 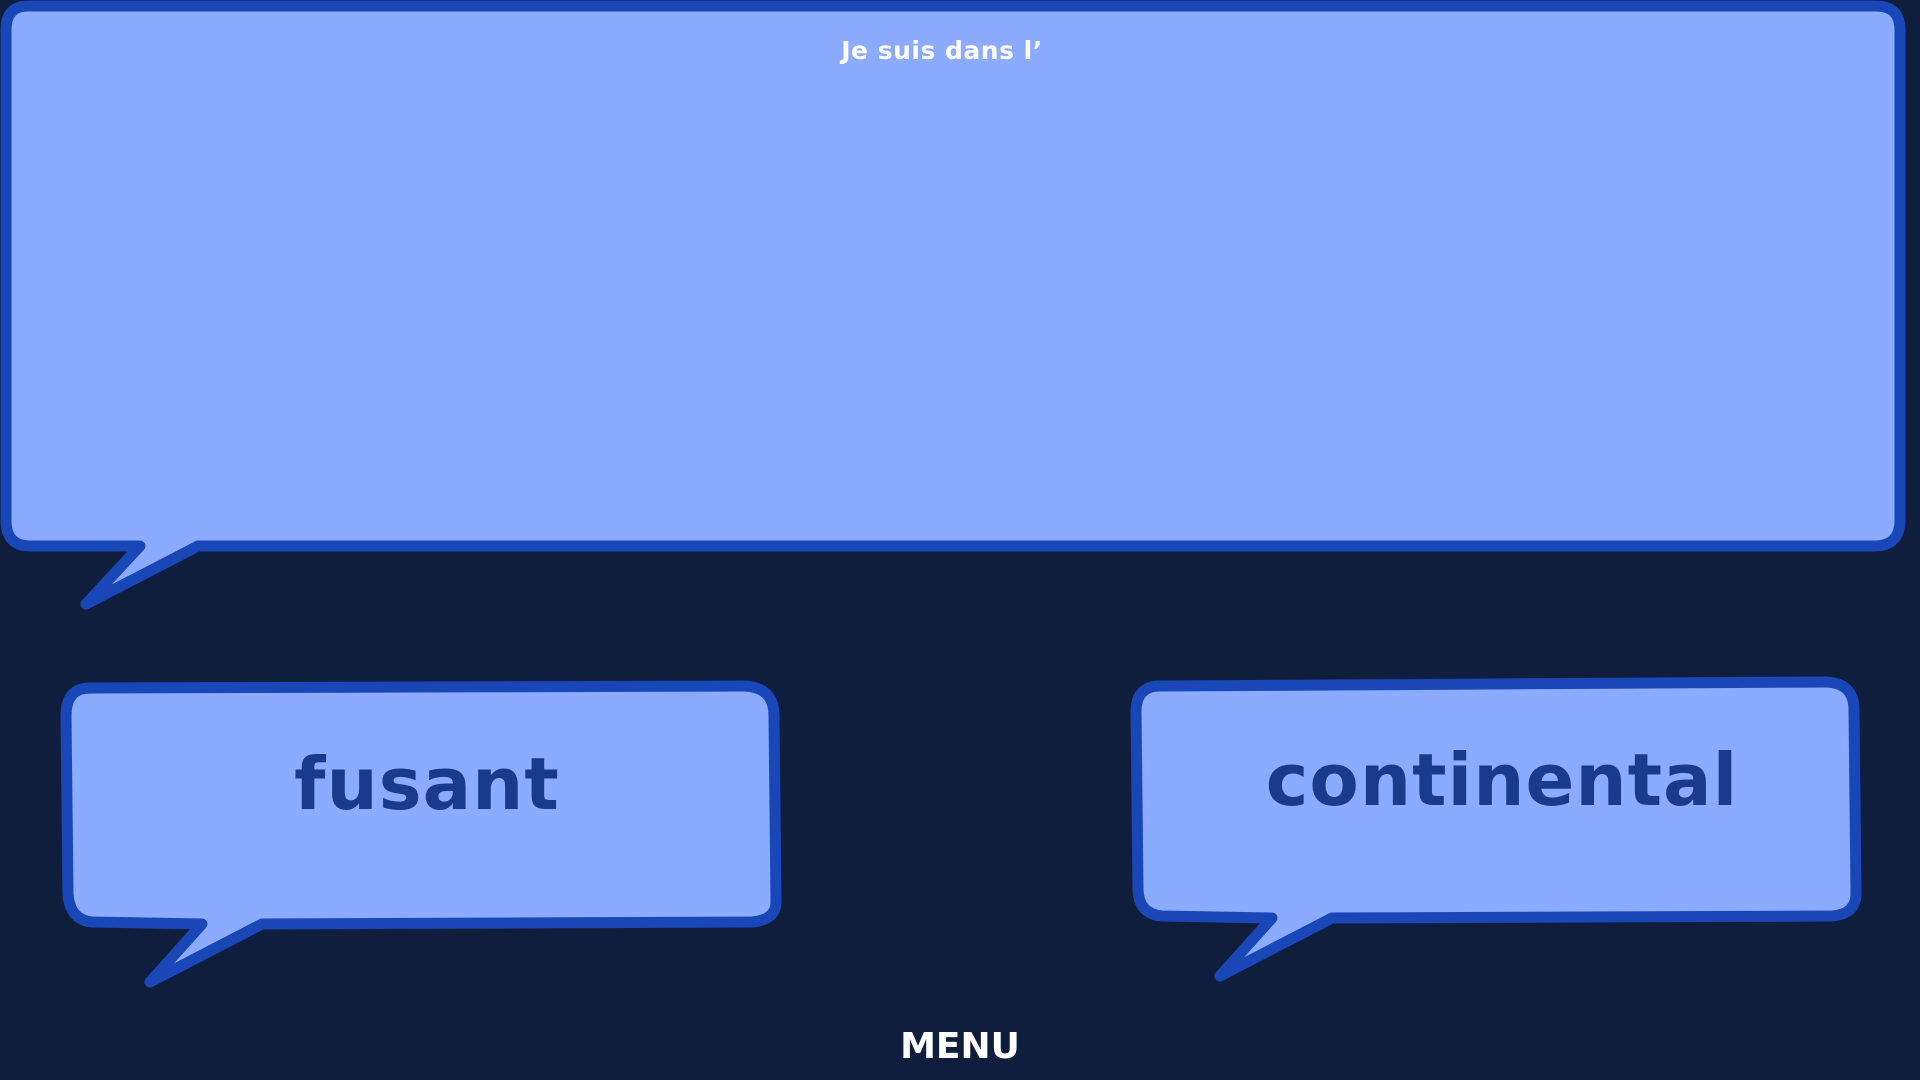 I want to click on answer-button-continental: continental, so click(x=1501, y=831).